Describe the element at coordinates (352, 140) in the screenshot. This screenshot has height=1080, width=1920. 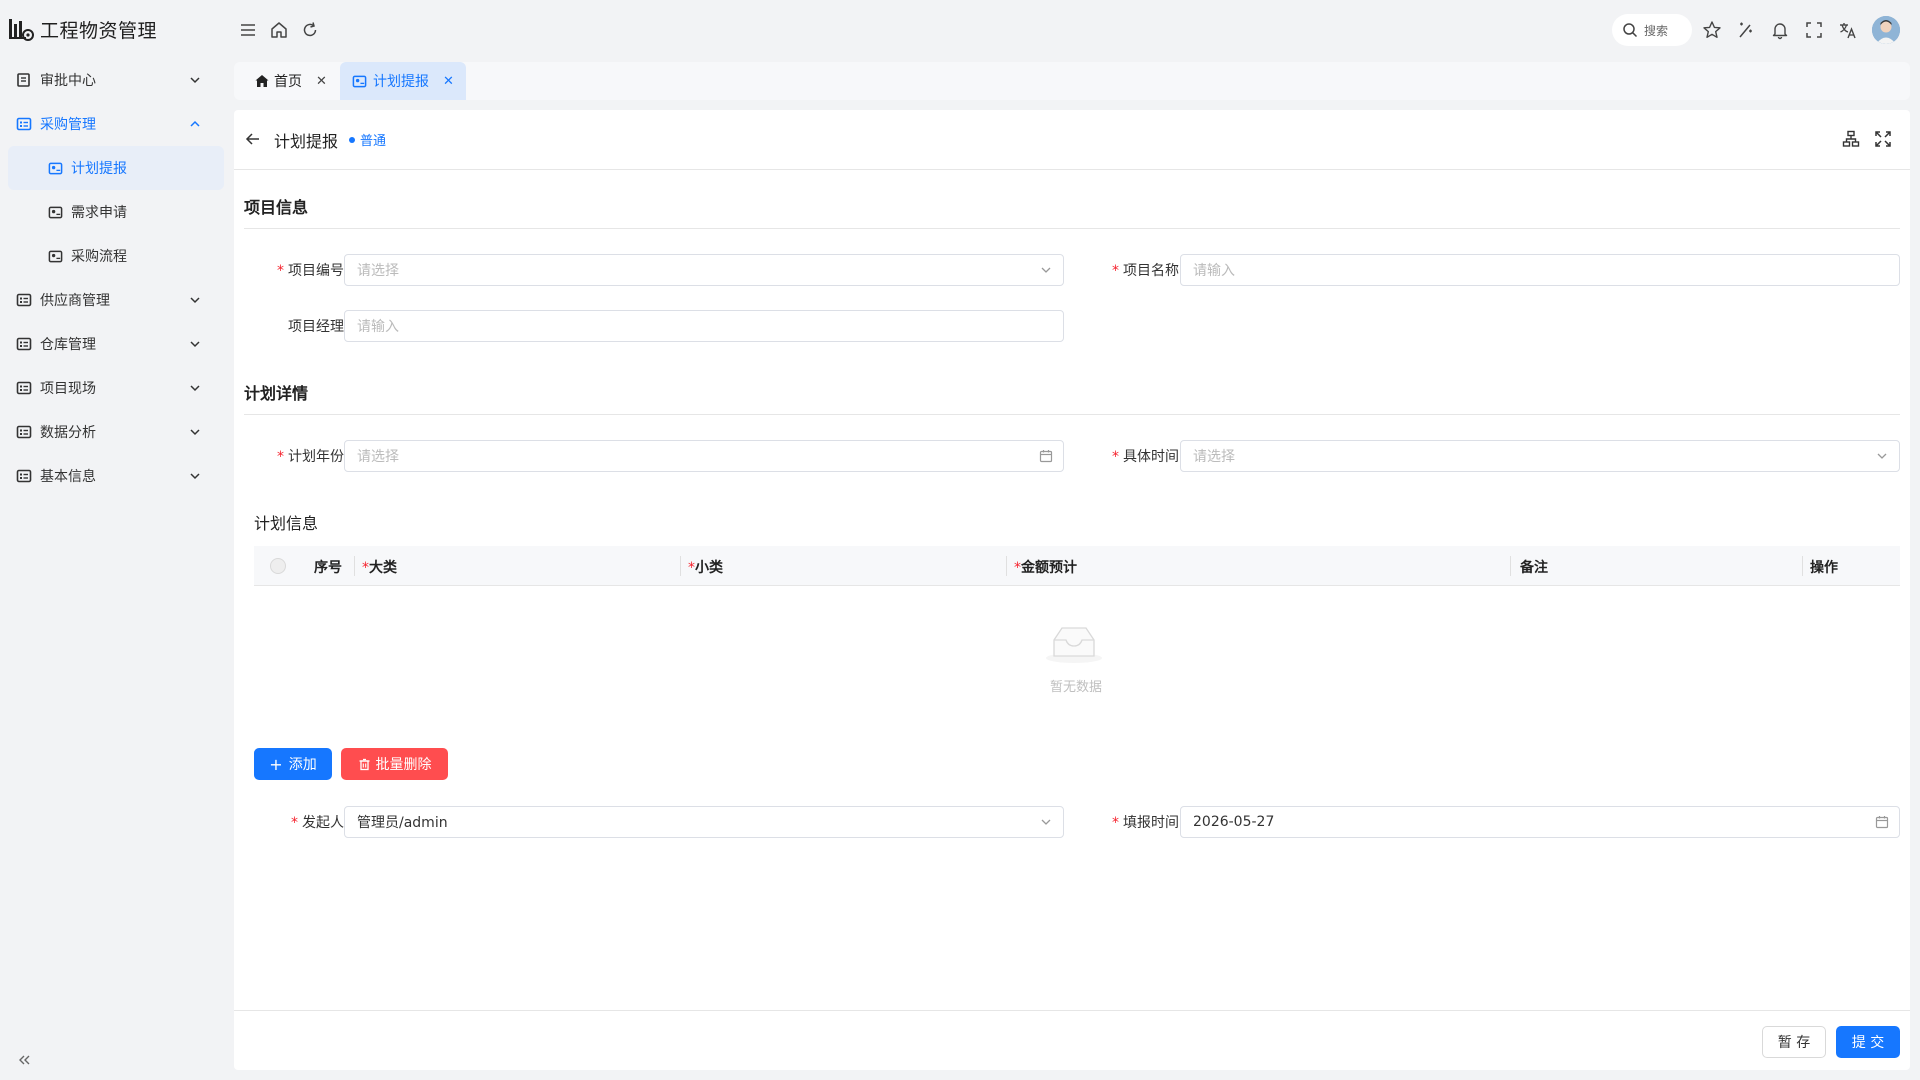
I see `status-dot` at that location.